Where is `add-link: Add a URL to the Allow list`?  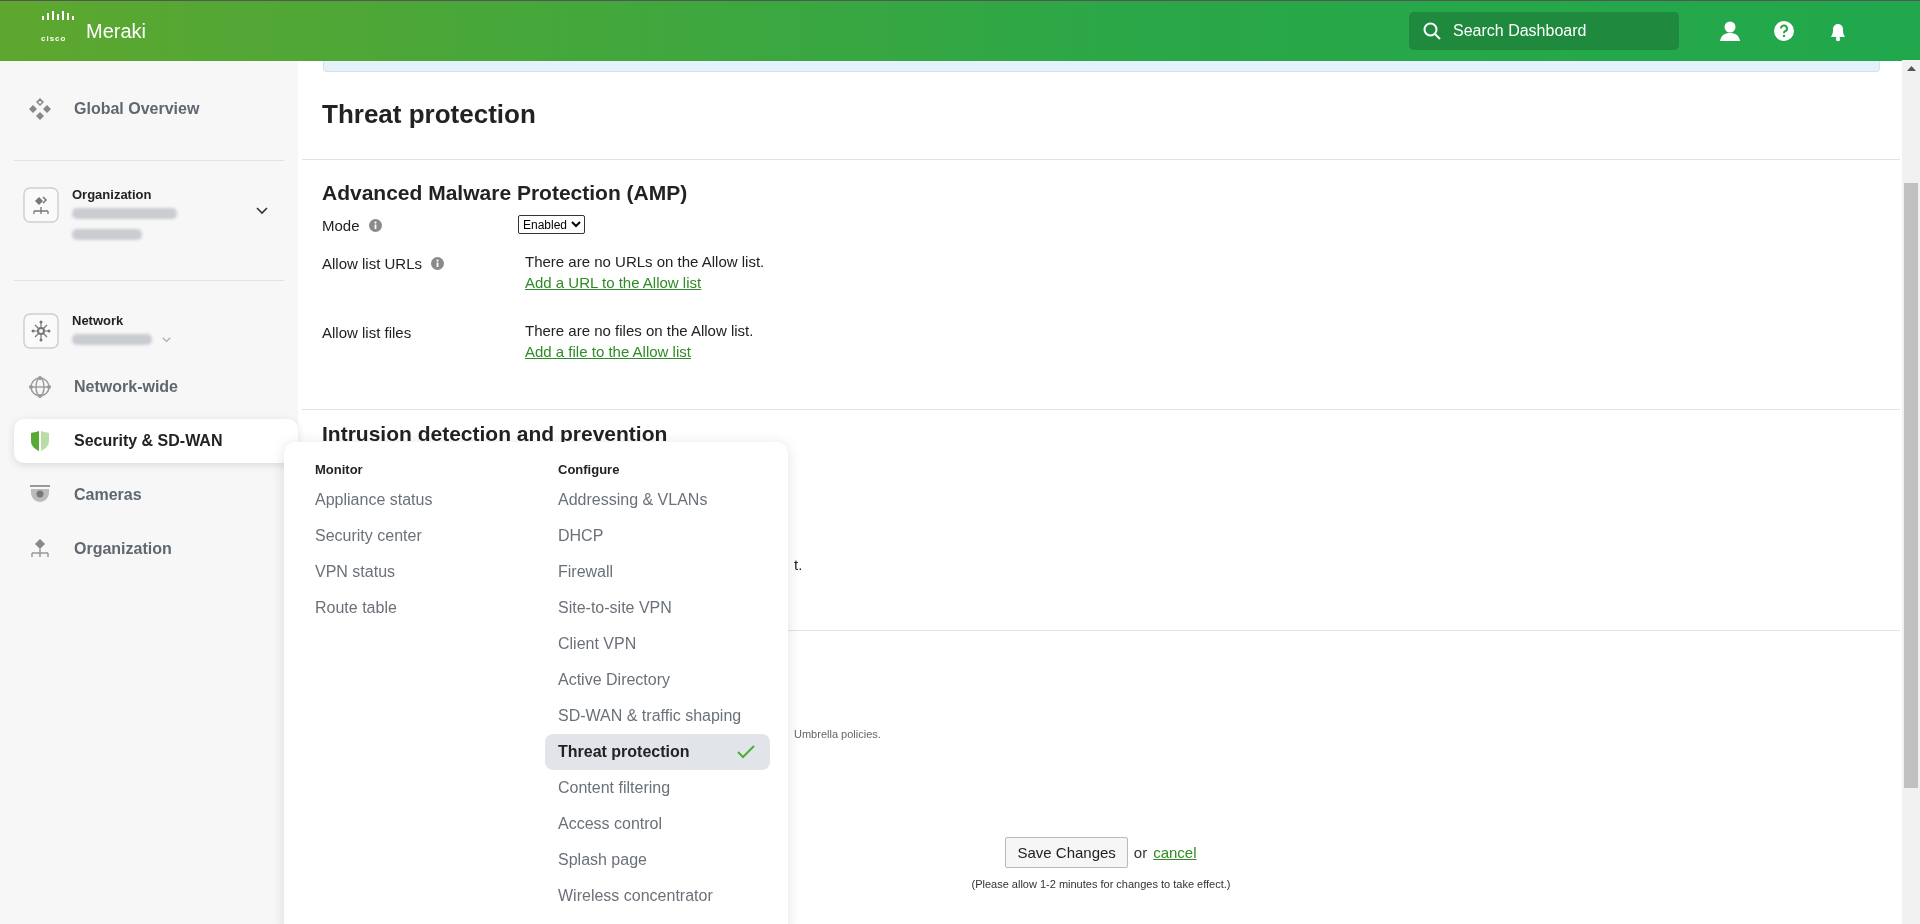
add-link: Add a URL to the Allow list is located at coordinates (645, 282).